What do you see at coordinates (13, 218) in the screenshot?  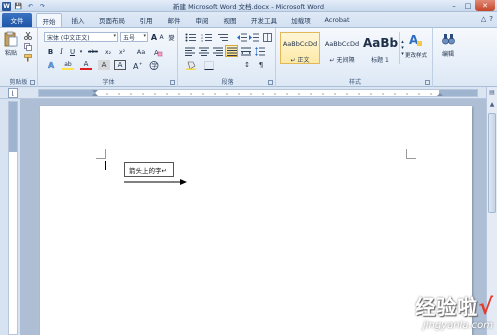 I see `vertical-ruler` at bounding box center [13, 218].